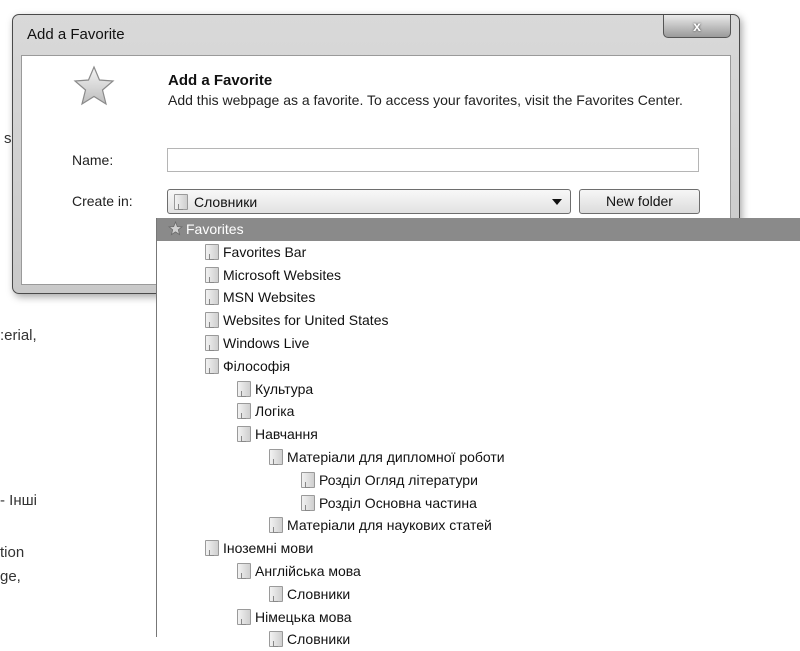 The height and width of the screenshot is (651, 800). Describe the element at coordinates (398, 502) in the screenshot. I see `tree-item-label: Розділ Основна частина` at that location.